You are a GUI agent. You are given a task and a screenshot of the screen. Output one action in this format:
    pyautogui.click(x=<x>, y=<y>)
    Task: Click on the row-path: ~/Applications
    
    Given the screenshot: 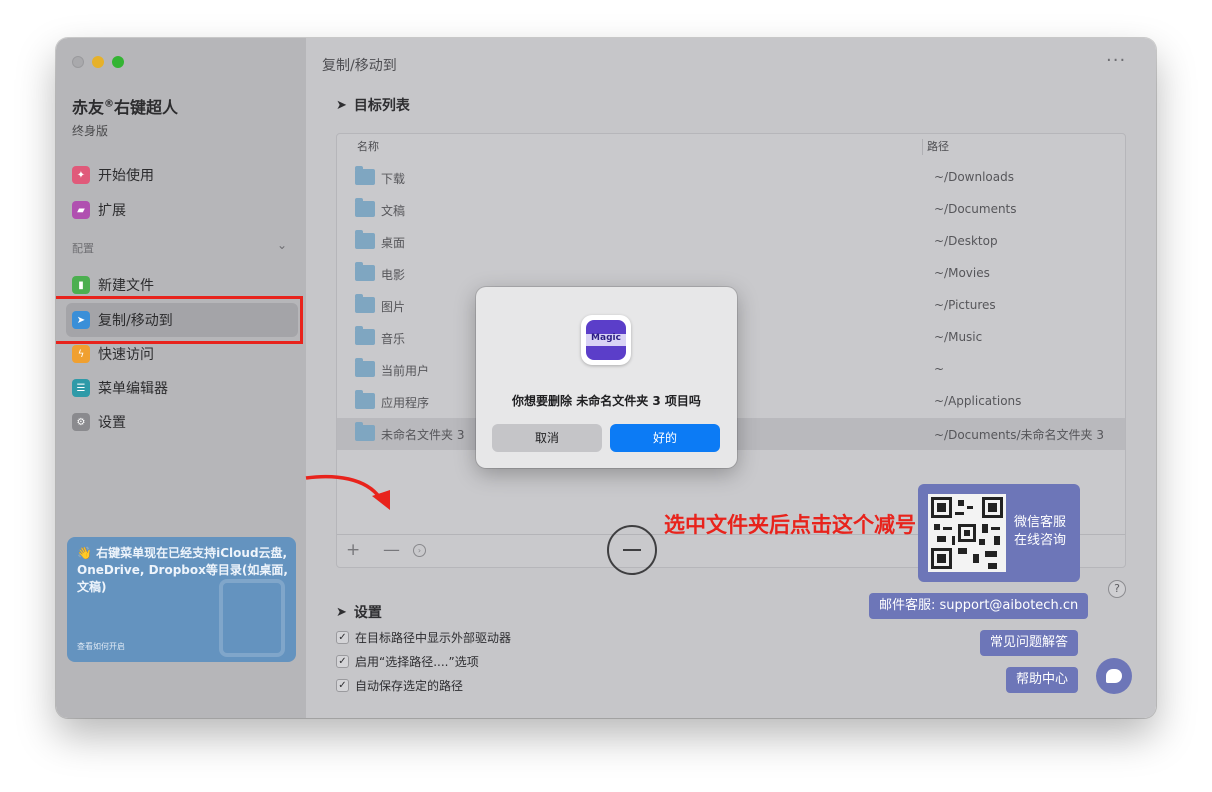 What is the action you would take?
    pyautogui.click(x=978, y=401)
    